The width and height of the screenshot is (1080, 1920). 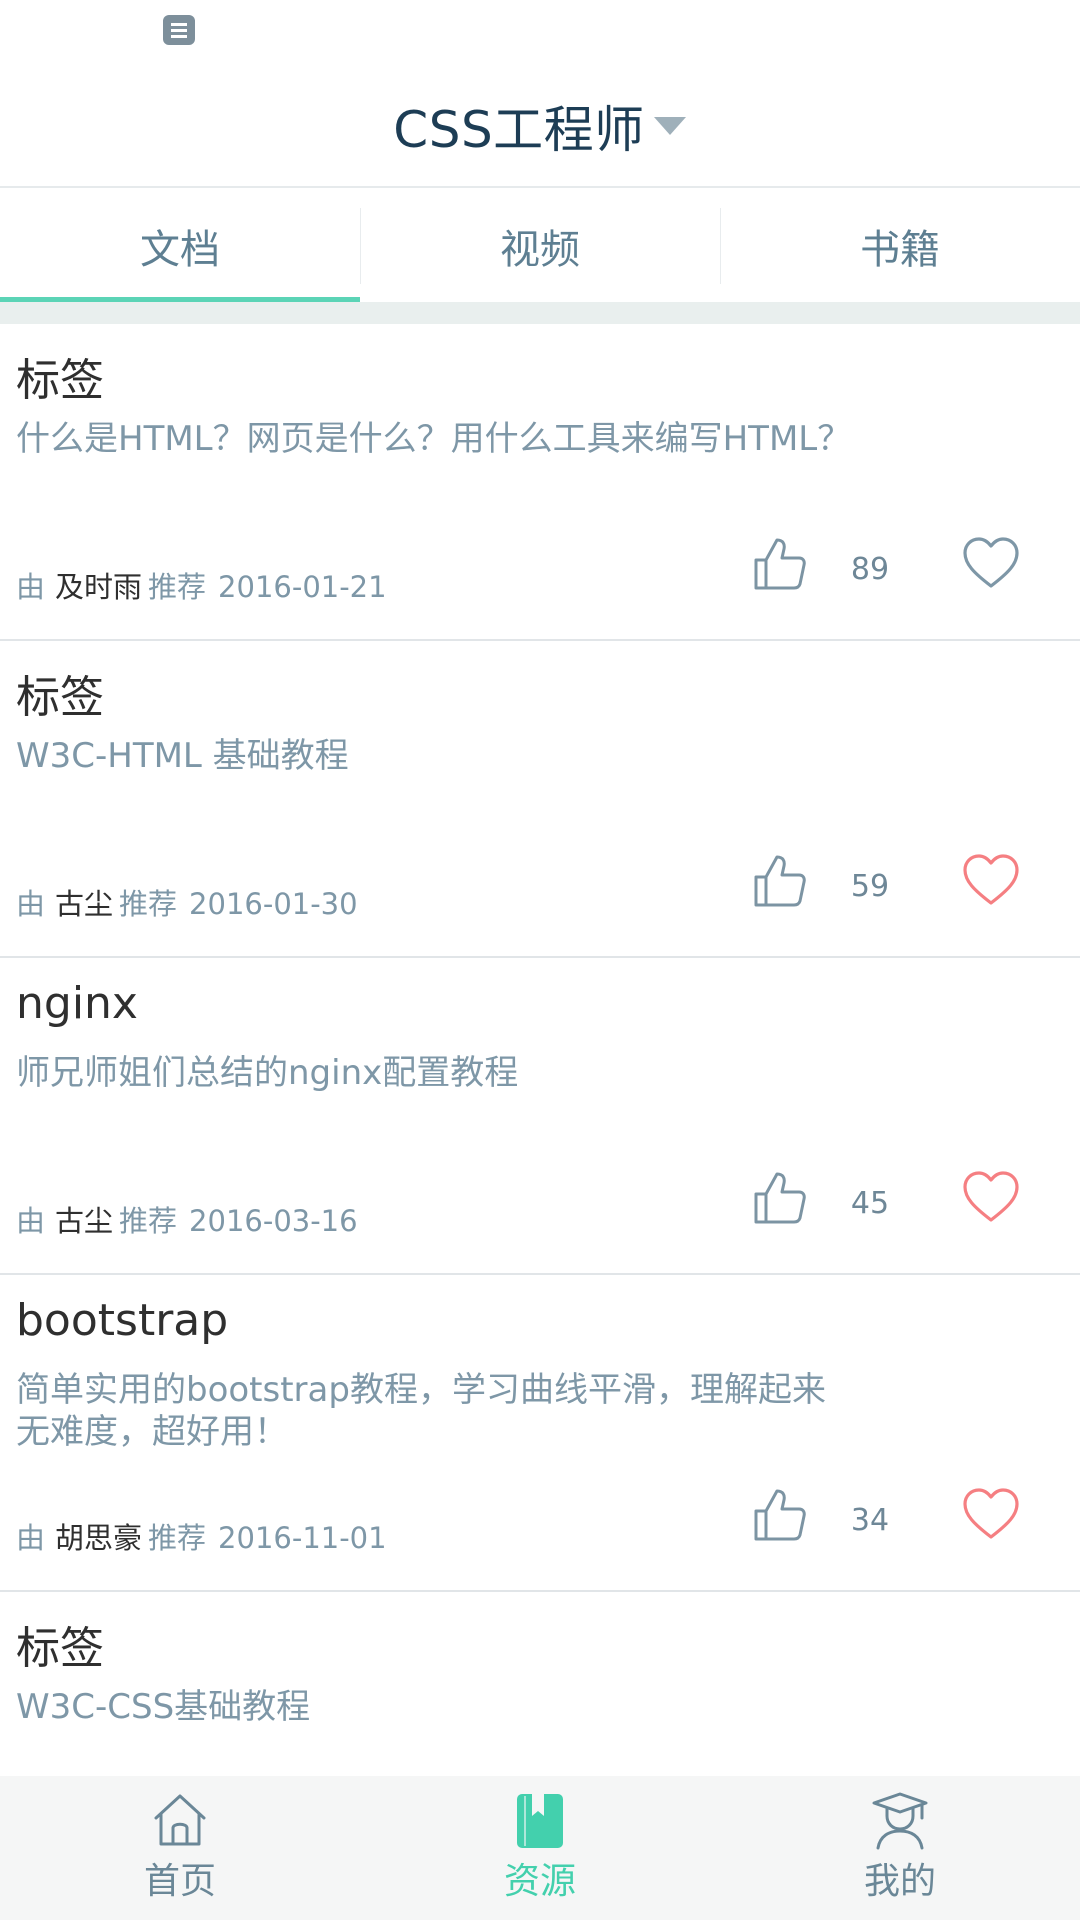 What do you see at coordinates (870, 569) in the screenshot?
I see `like-count: 89` at bounding box center [870, 569].